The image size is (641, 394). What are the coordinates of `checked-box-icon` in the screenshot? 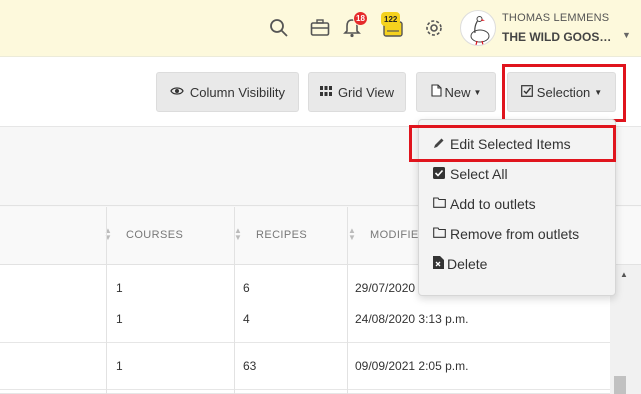 It's located at (439, 174).